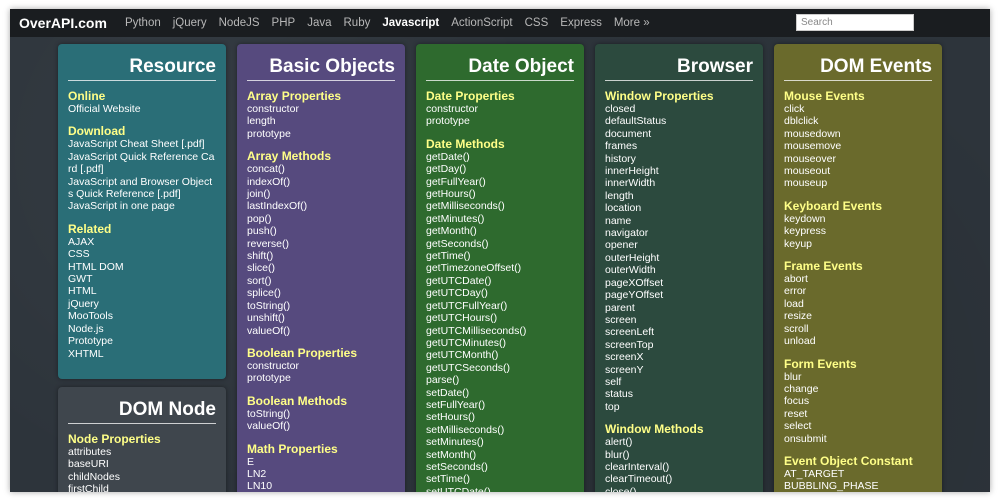 This screenshot has height=500, width=1000. I want to click on reference-link: childNodes, so click(142, 477).